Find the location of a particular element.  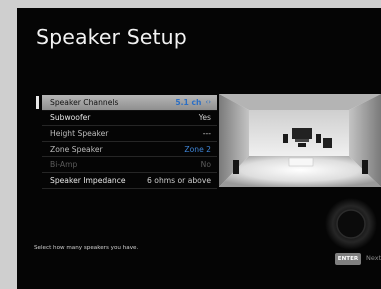

enter-button: ENTER is located at coordinates (348, 259).